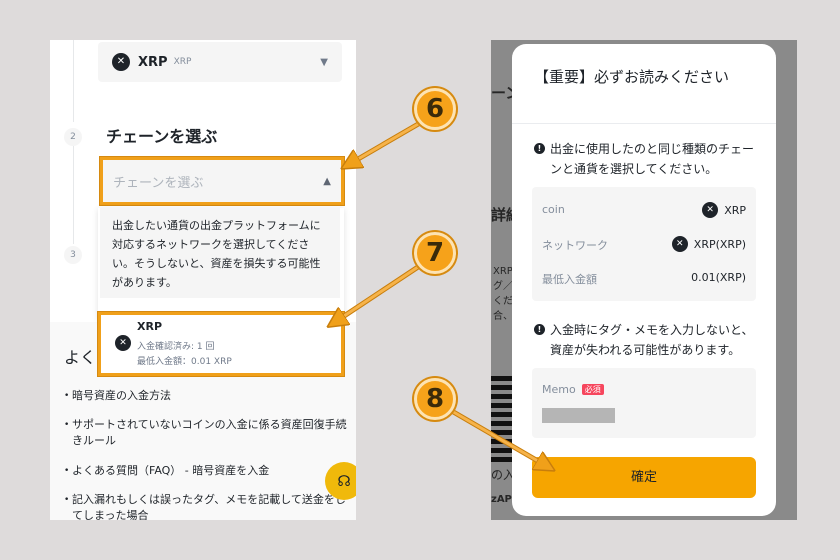 This screenshot has height=560, width=840. I want to click on annotation-number-7: 7, so click(435, 253).